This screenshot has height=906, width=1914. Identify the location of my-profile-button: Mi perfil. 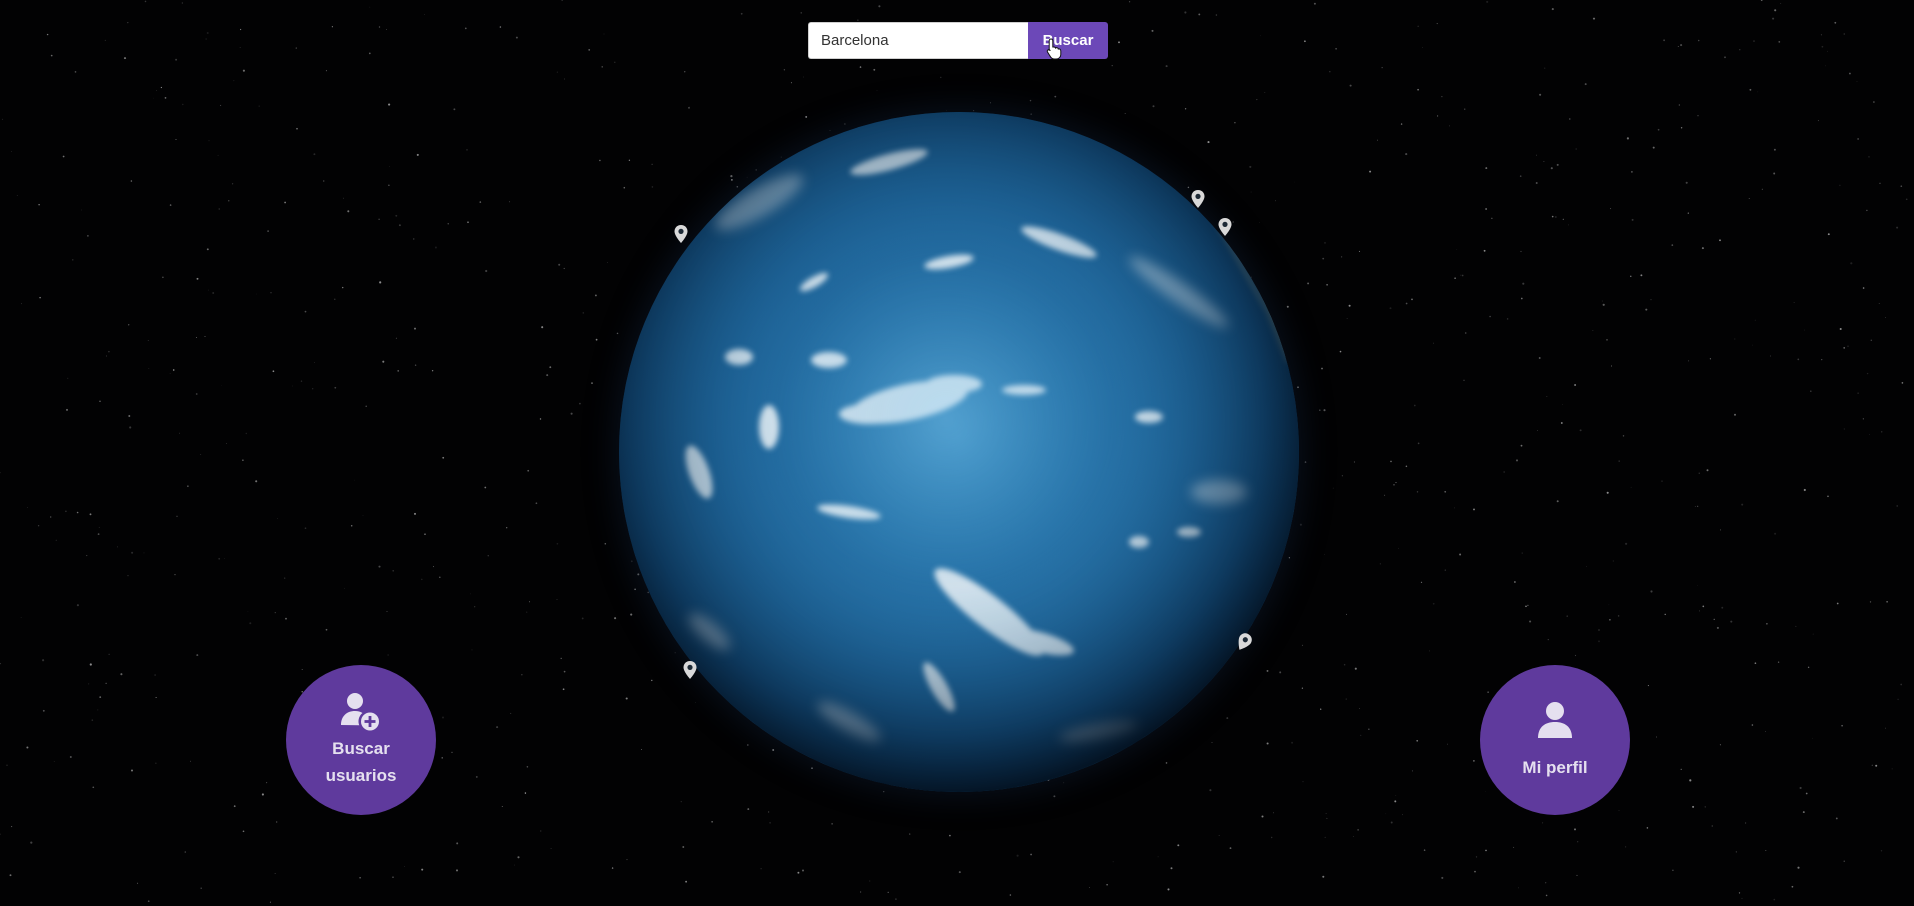
(1555, 740).